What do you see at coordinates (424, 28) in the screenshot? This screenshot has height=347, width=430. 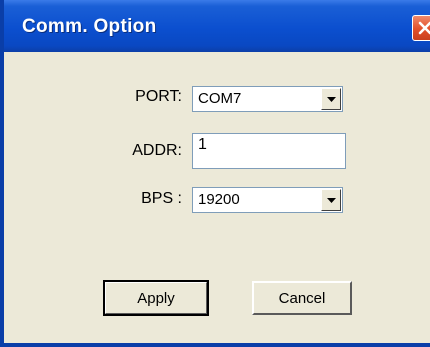 I see `close-icon` at bounding box center [424, 28].